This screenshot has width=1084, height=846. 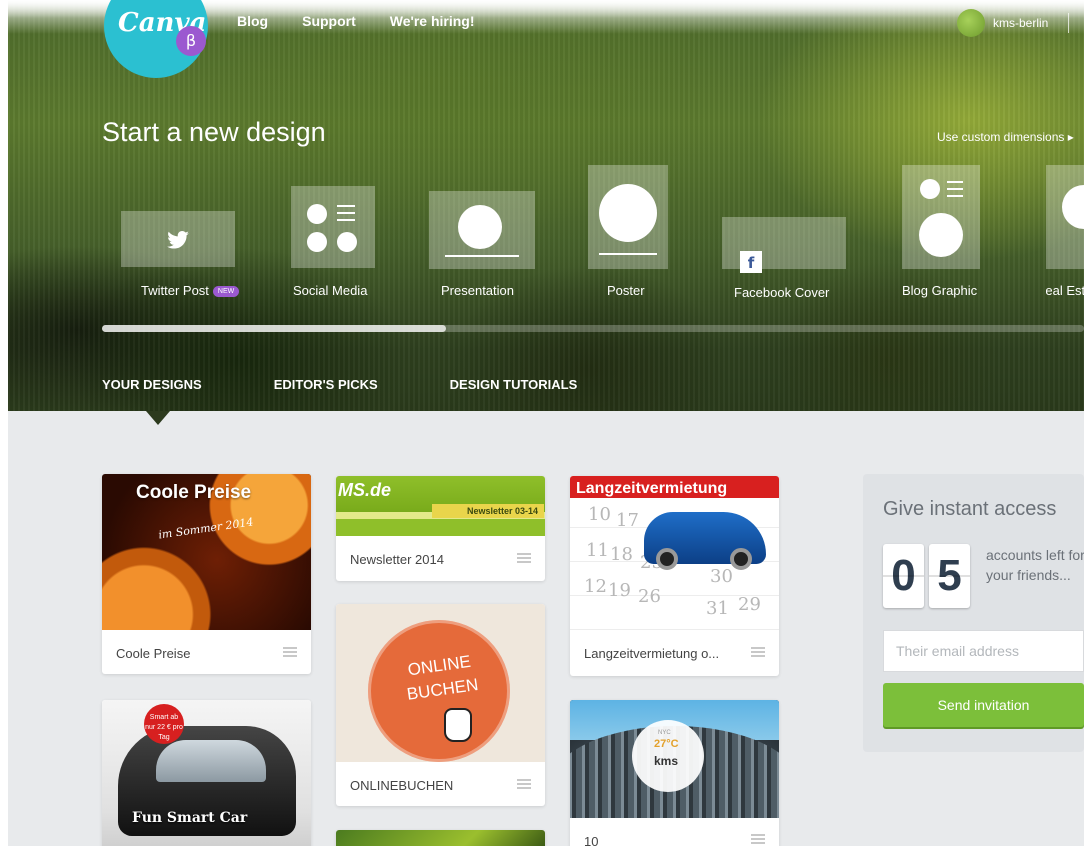 What do you see at coordinates (175, 290) in the screenshot?
I see `template-twitter-post-label: Twitter Post` at bounding box center [175, 290].